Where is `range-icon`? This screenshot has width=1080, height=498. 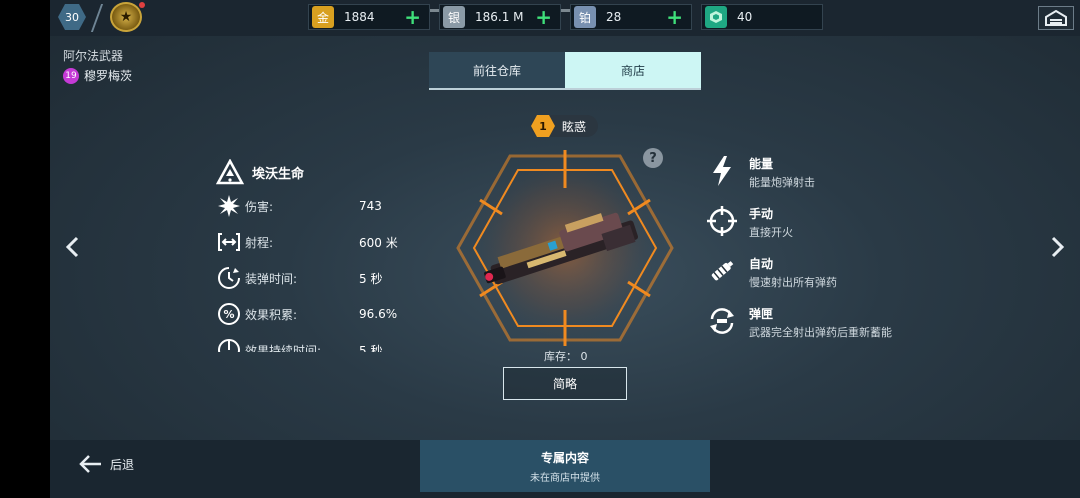
range-icon is located at coordinates (229, 242).